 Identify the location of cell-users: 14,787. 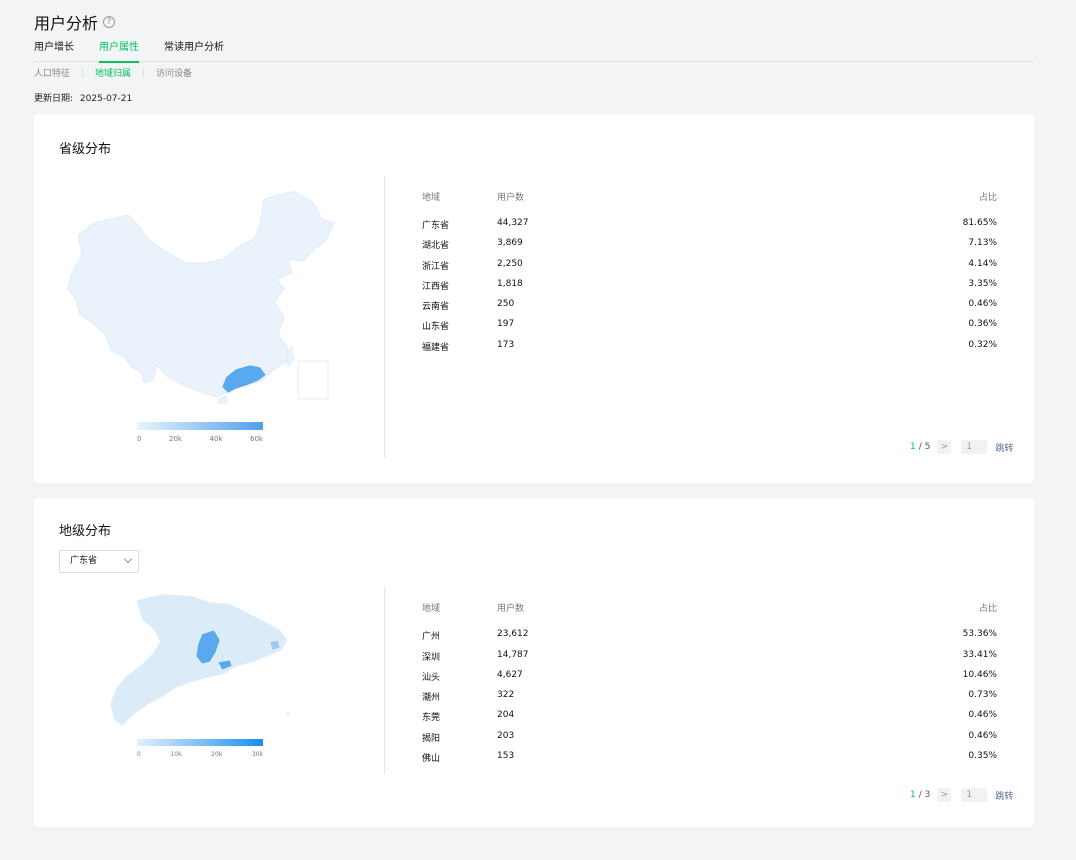
(513, 655).